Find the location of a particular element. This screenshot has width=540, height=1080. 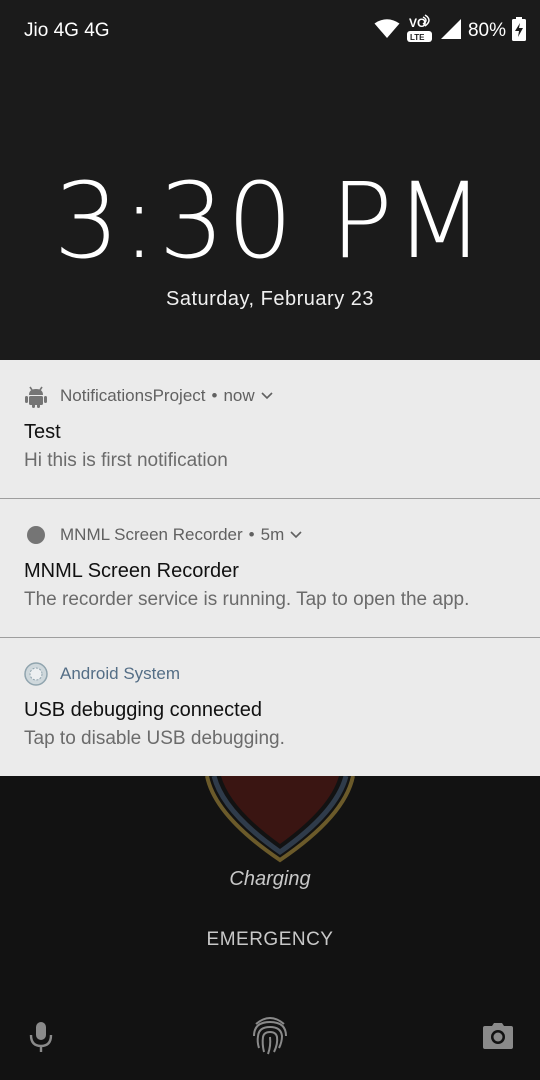

camera-icon is located at coordinates (498, 1038).